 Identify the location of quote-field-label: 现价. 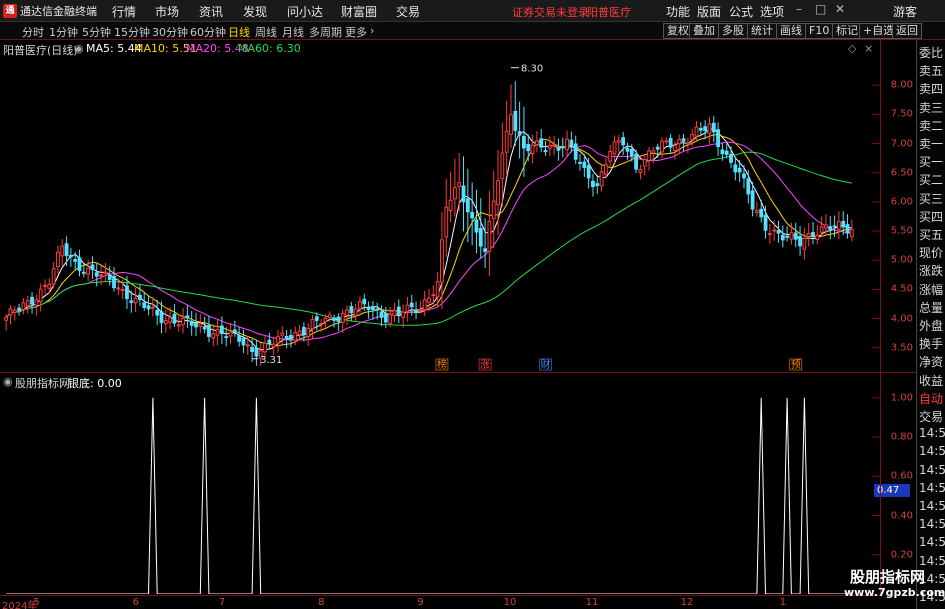
(931, 252).